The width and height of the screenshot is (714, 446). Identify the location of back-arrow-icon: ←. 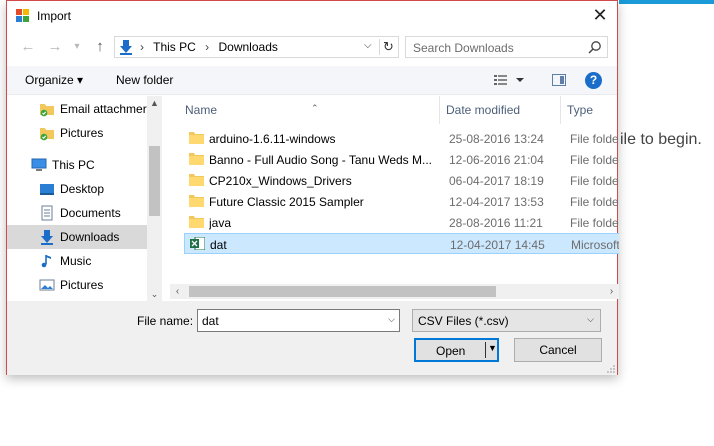
(28, 47).